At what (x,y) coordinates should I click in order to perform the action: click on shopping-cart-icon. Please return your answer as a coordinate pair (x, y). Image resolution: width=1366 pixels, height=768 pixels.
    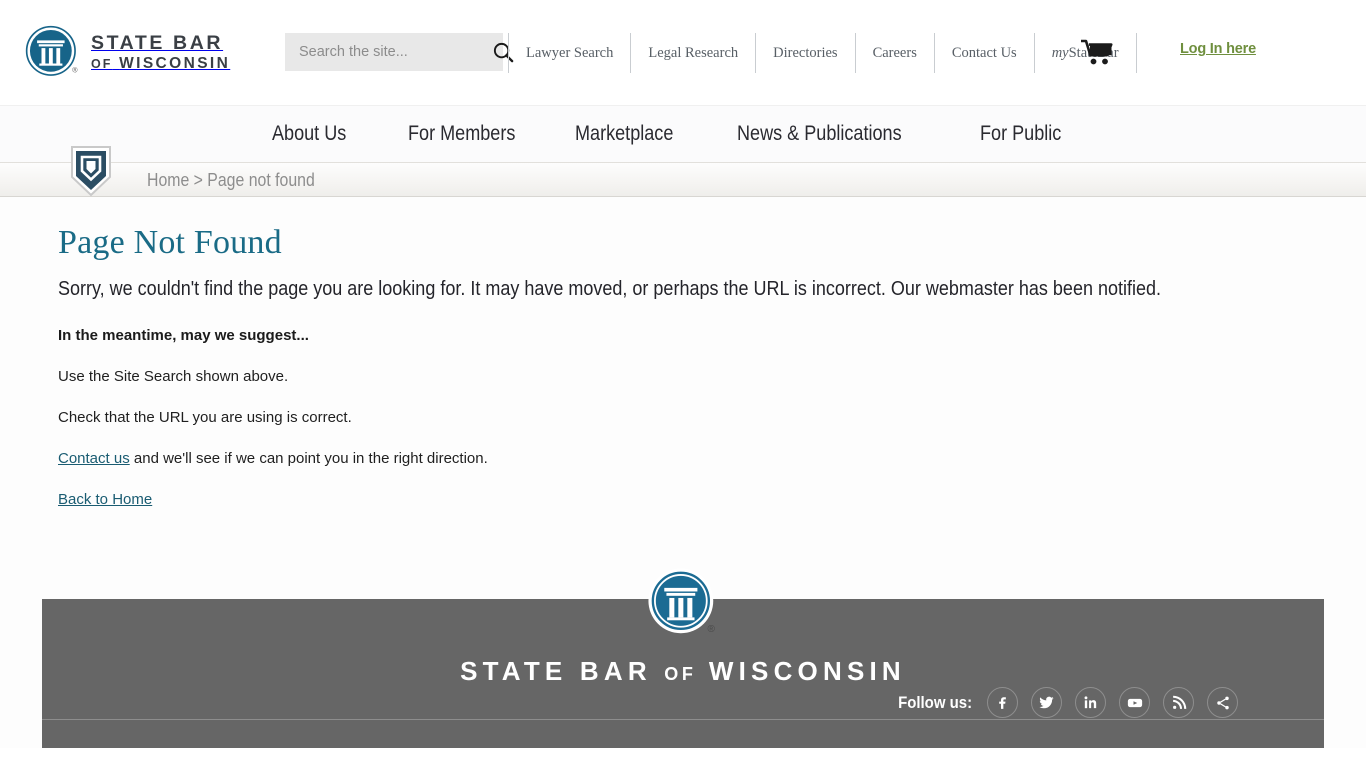
    Looking at the image, I should click on (1096, 51).